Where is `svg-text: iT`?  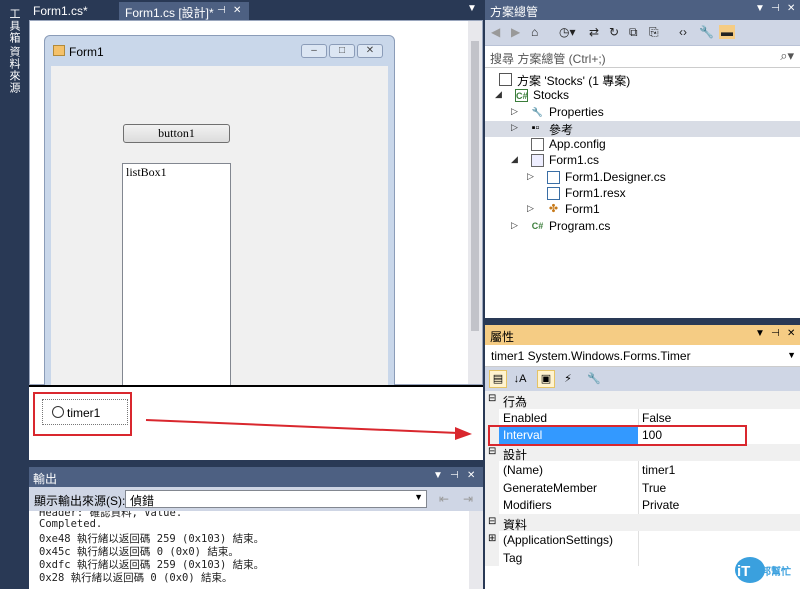 svg-text: iT is located at coordinates (743, 571).